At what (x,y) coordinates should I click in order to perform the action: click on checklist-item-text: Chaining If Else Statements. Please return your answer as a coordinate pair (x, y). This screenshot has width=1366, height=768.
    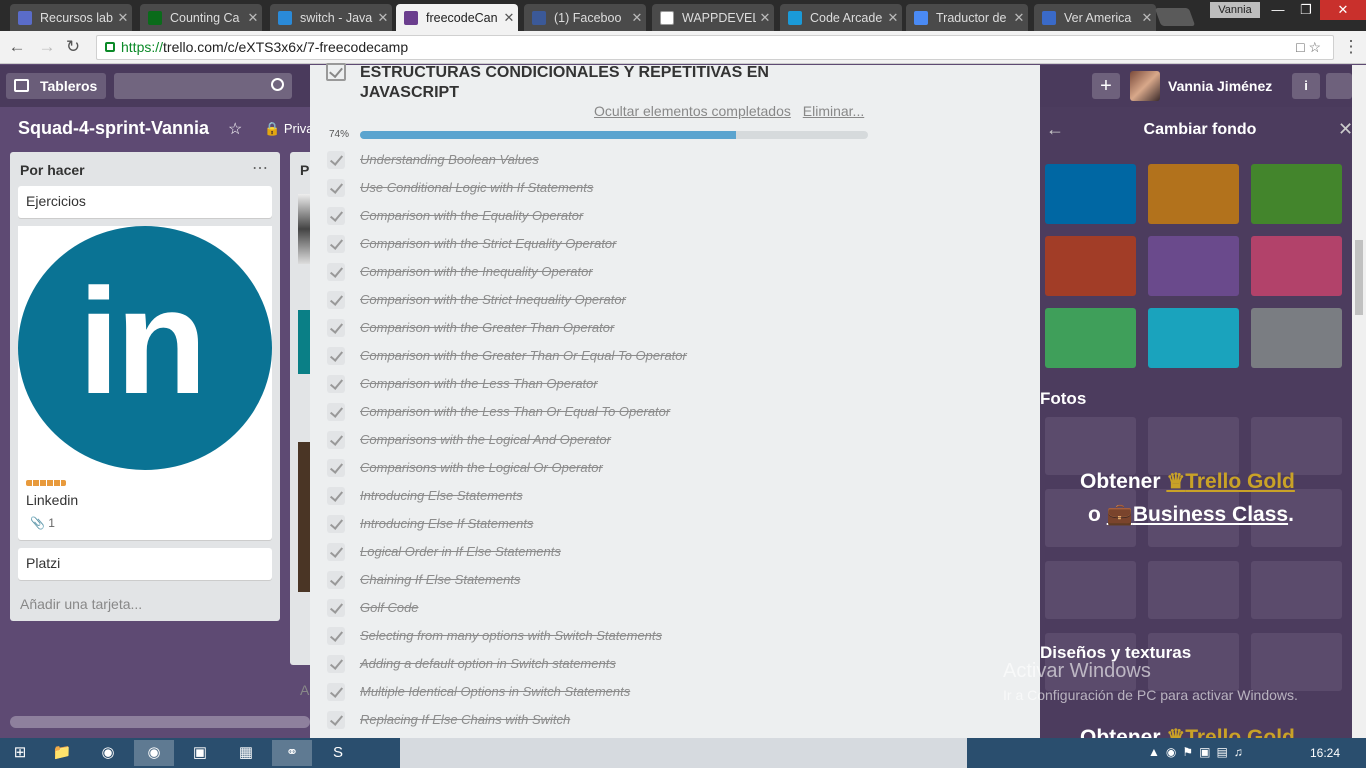
    Looking at the image, I should click on (440, 579).